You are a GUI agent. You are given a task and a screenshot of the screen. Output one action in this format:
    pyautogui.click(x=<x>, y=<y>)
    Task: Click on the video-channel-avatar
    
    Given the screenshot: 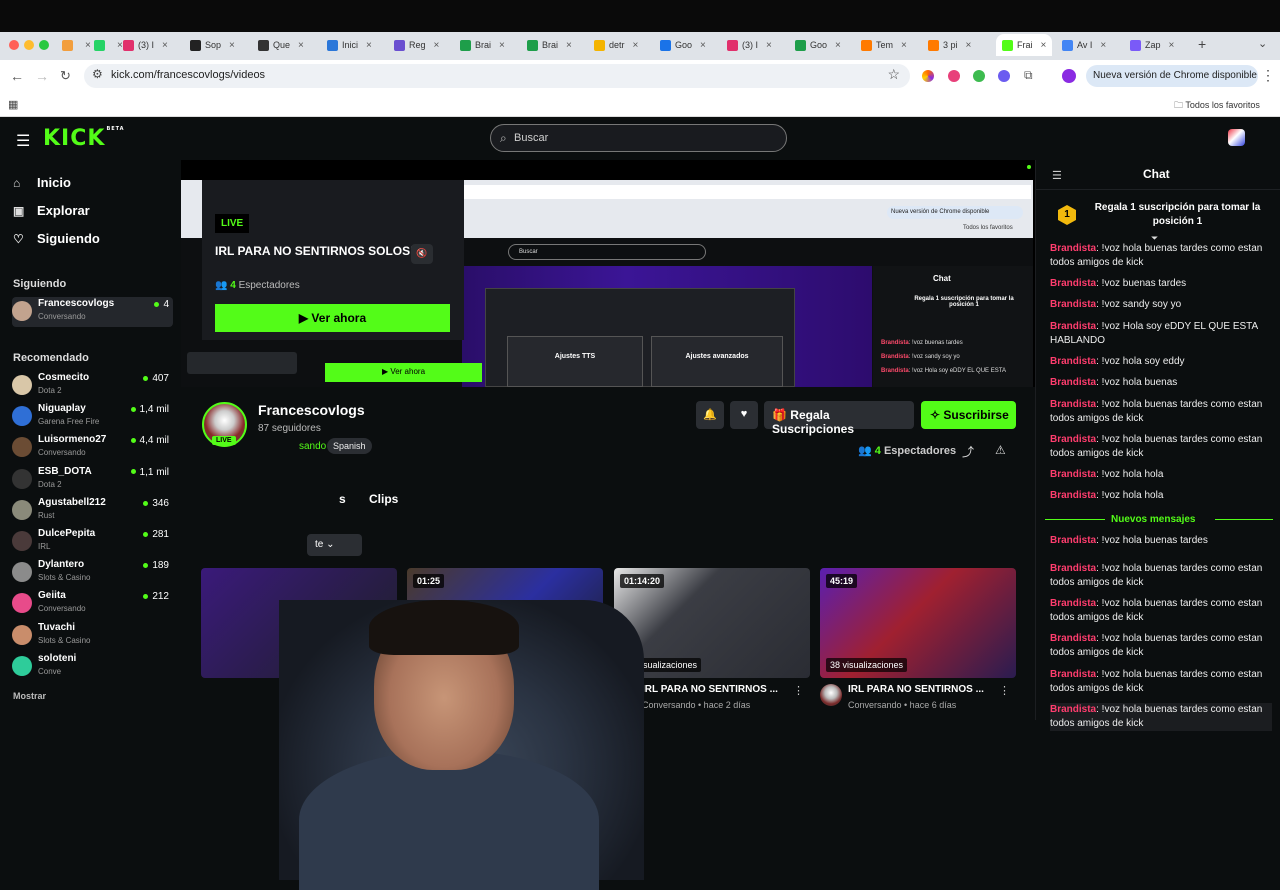 What is the action you would take?
    pyautogui.click(x=831, y=695)
    